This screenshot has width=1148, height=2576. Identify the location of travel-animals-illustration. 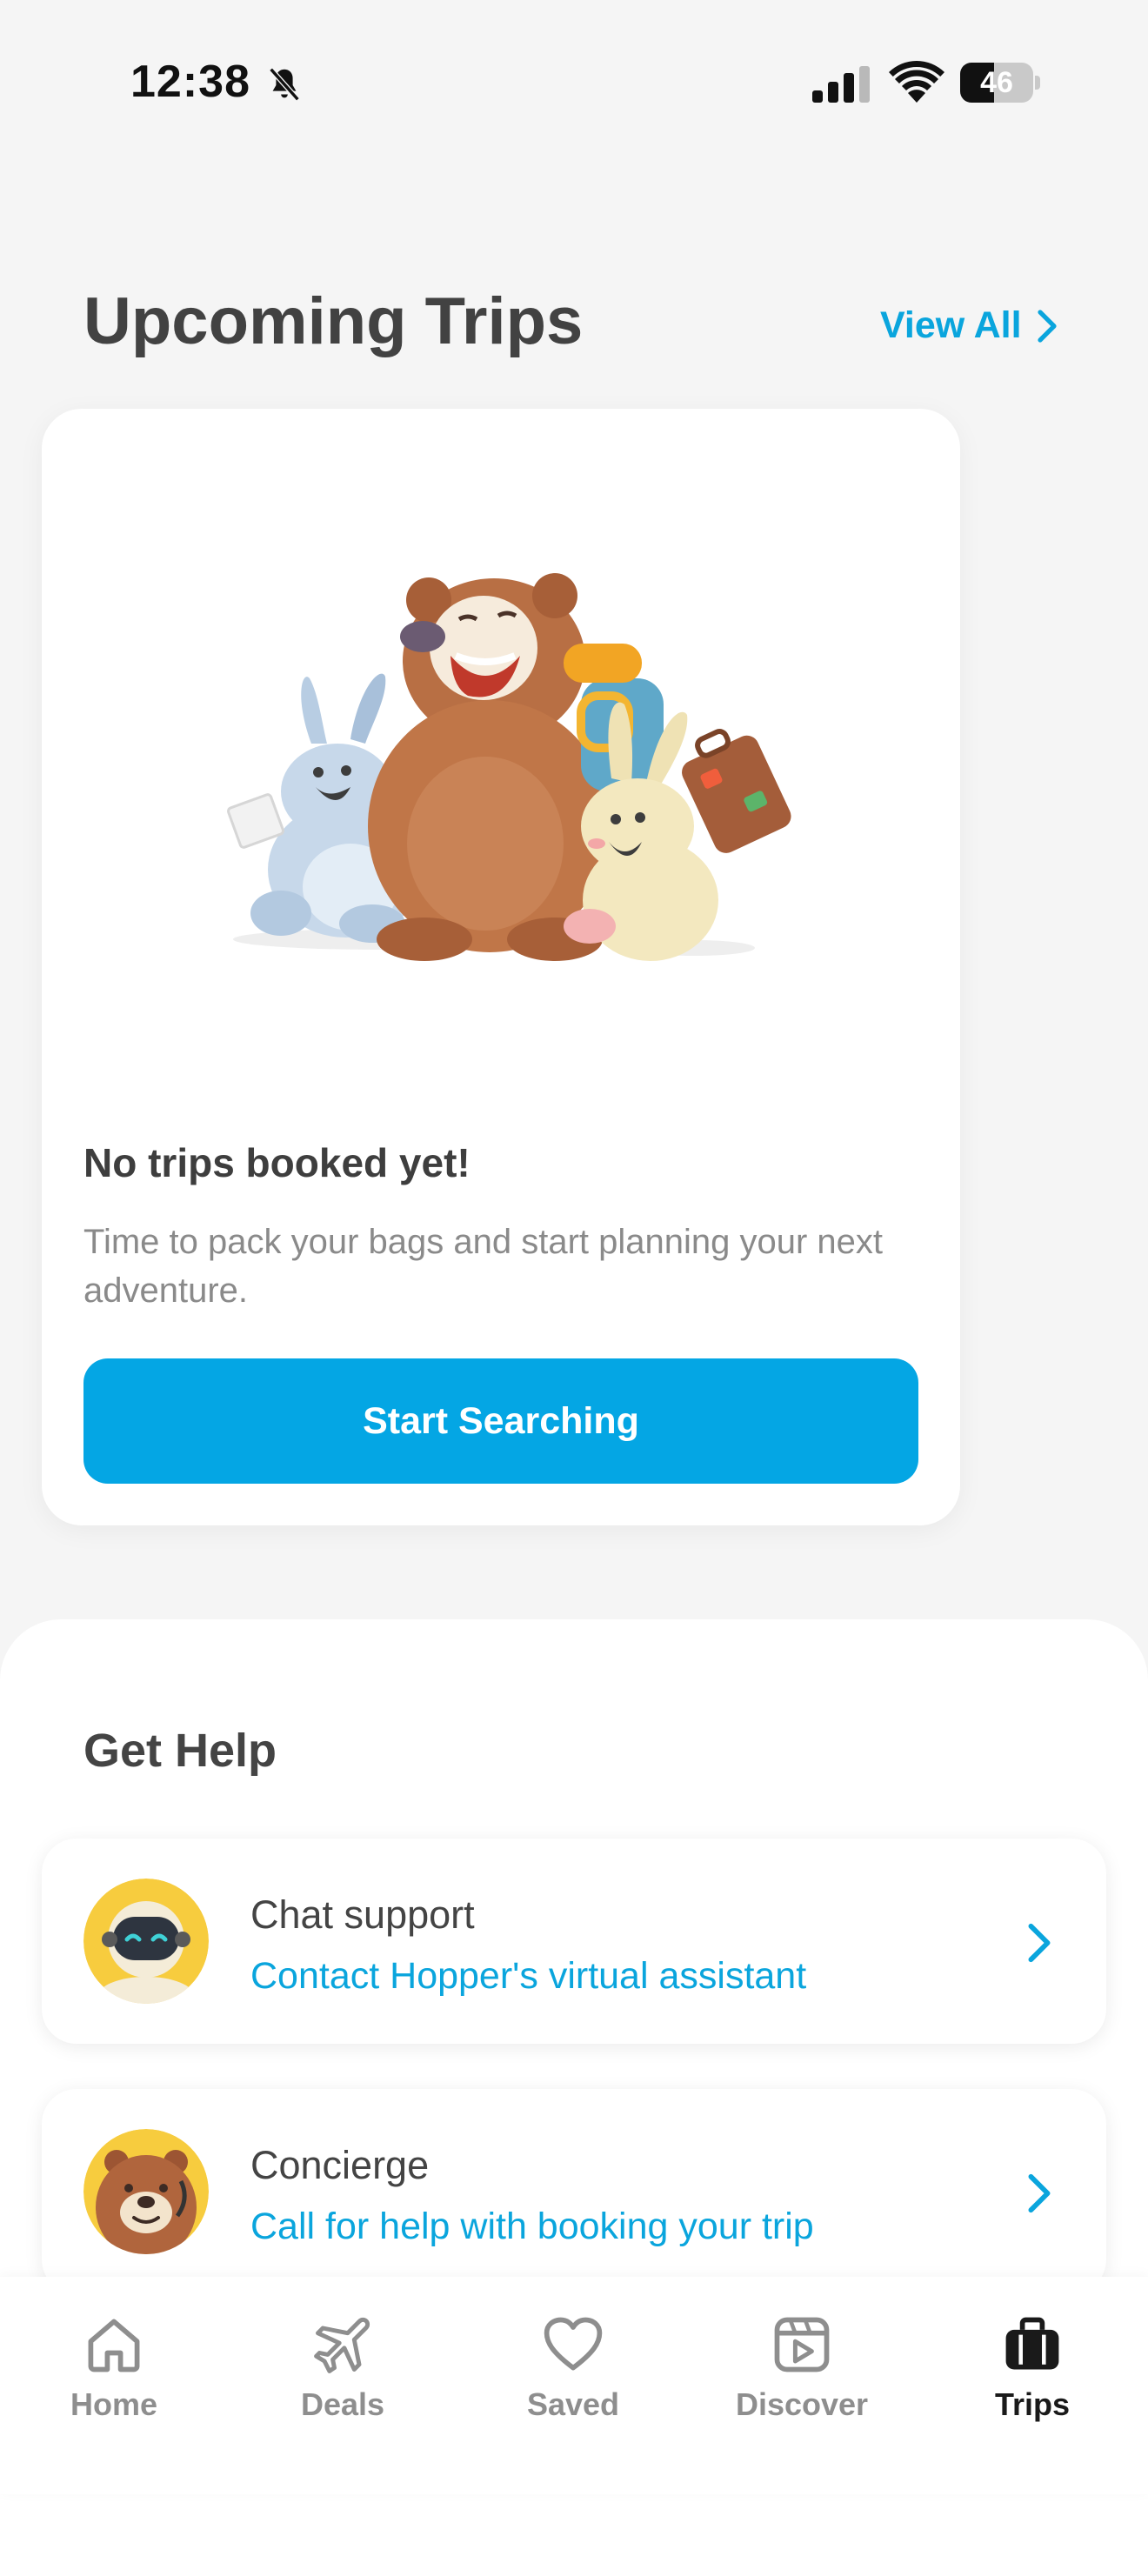
(509, 767).